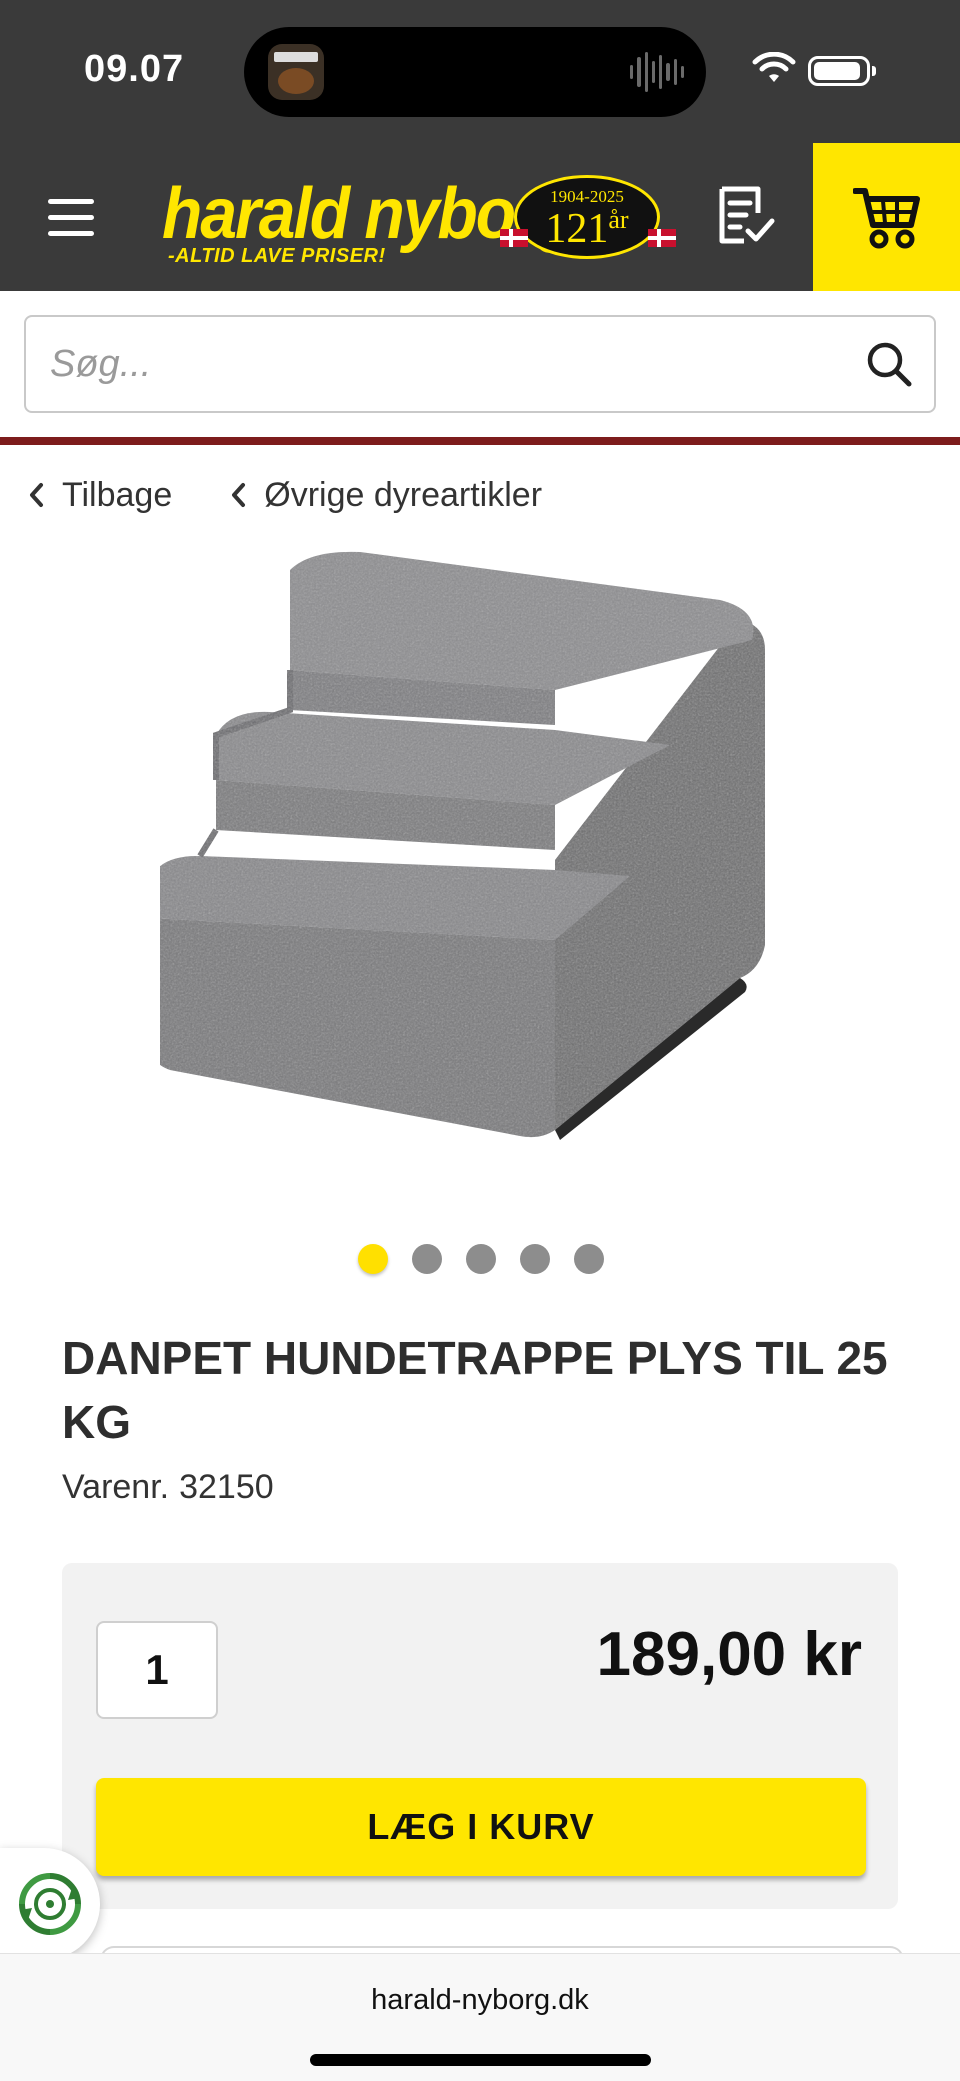 The height and width of the screenshot is (2081, 960). What do you see at coordinates (480, 2017) in the screenshot?
I see `browser-url-bar: harald-nyborg.dk` at bounding box center [480, 2017].